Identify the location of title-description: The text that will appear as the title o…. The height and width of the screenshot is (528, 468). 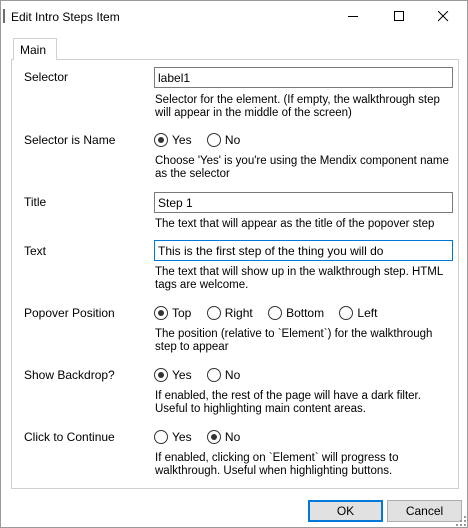
(295, 224).